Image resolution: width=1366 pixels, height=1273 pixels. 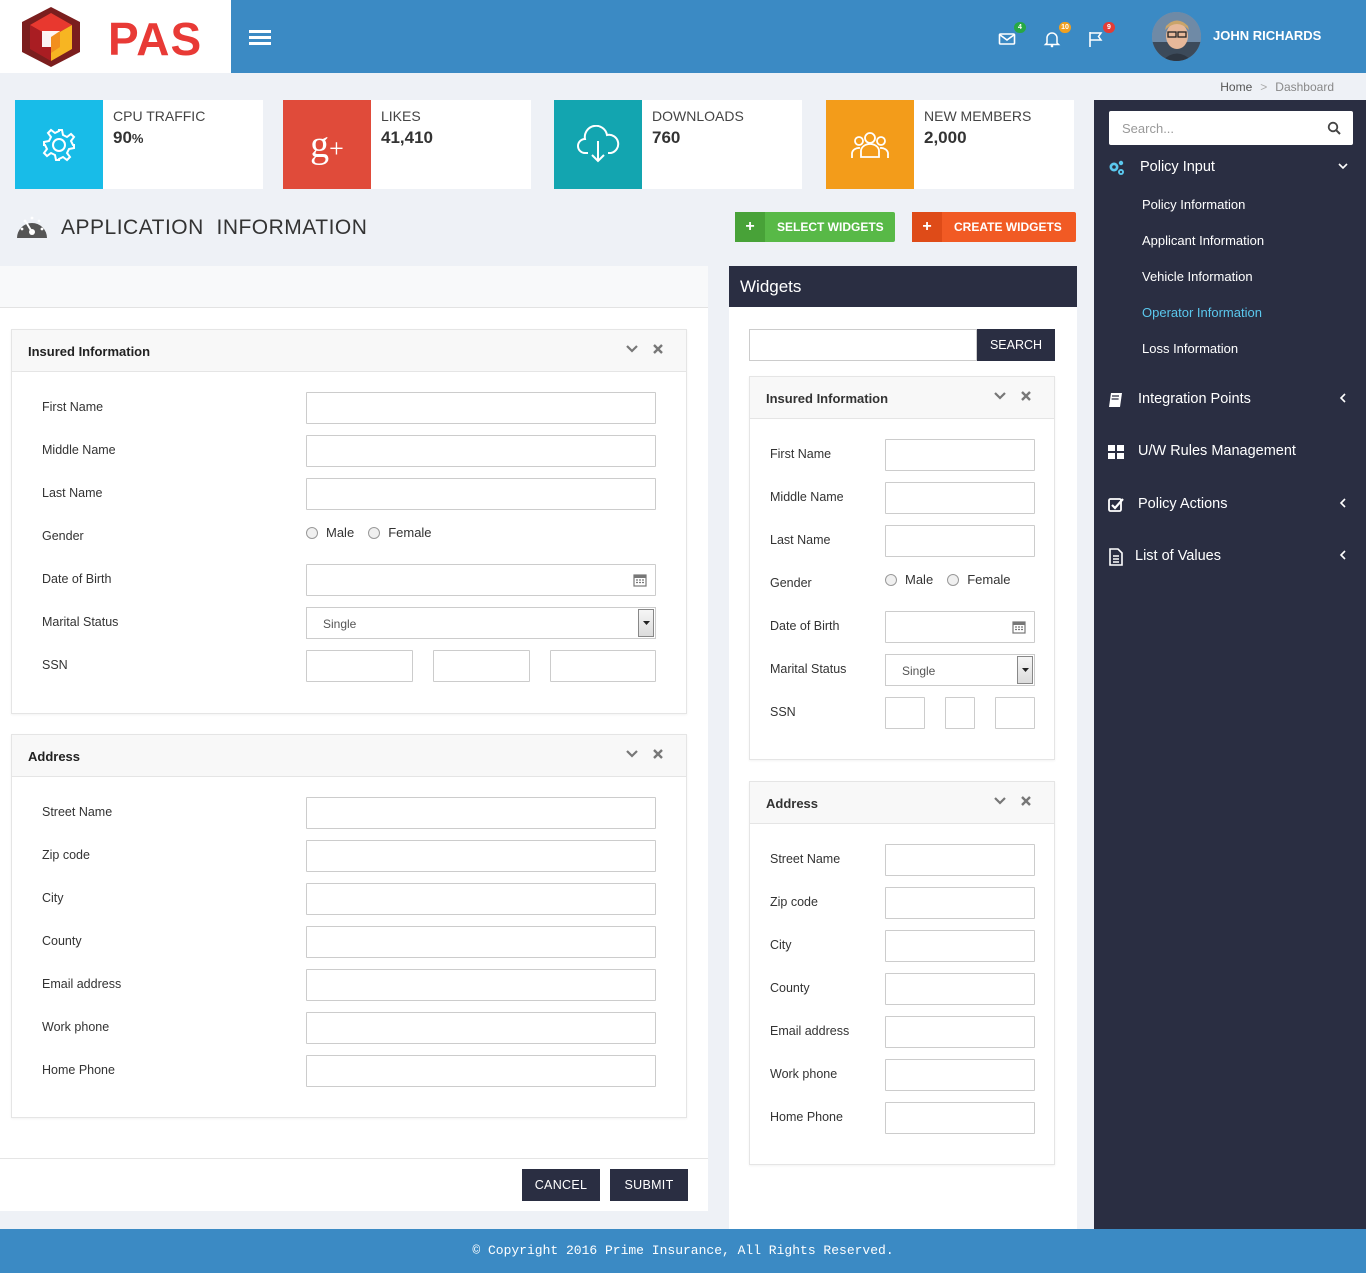 I want to click on first-name-label: First Name, so click(x=801, y=454).